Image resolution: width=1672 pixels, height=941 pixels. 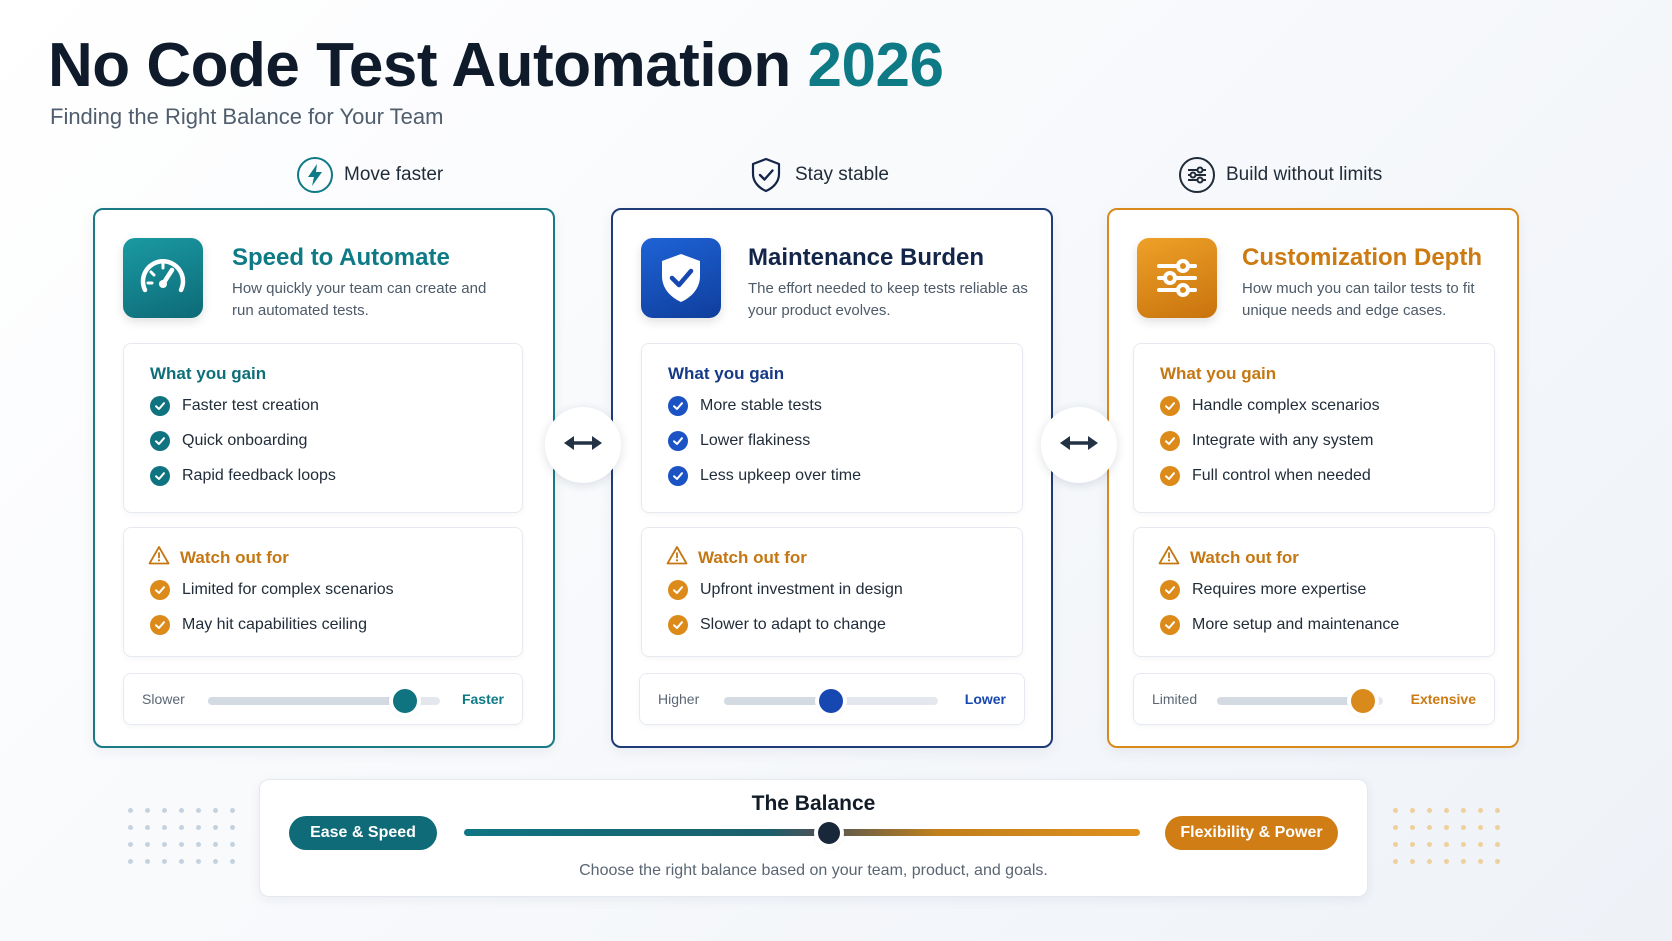 What do you see at coordinates (482, 699) in the screenshot?
I see `slider-max-label: Faster` at bounding box center [482, 699].